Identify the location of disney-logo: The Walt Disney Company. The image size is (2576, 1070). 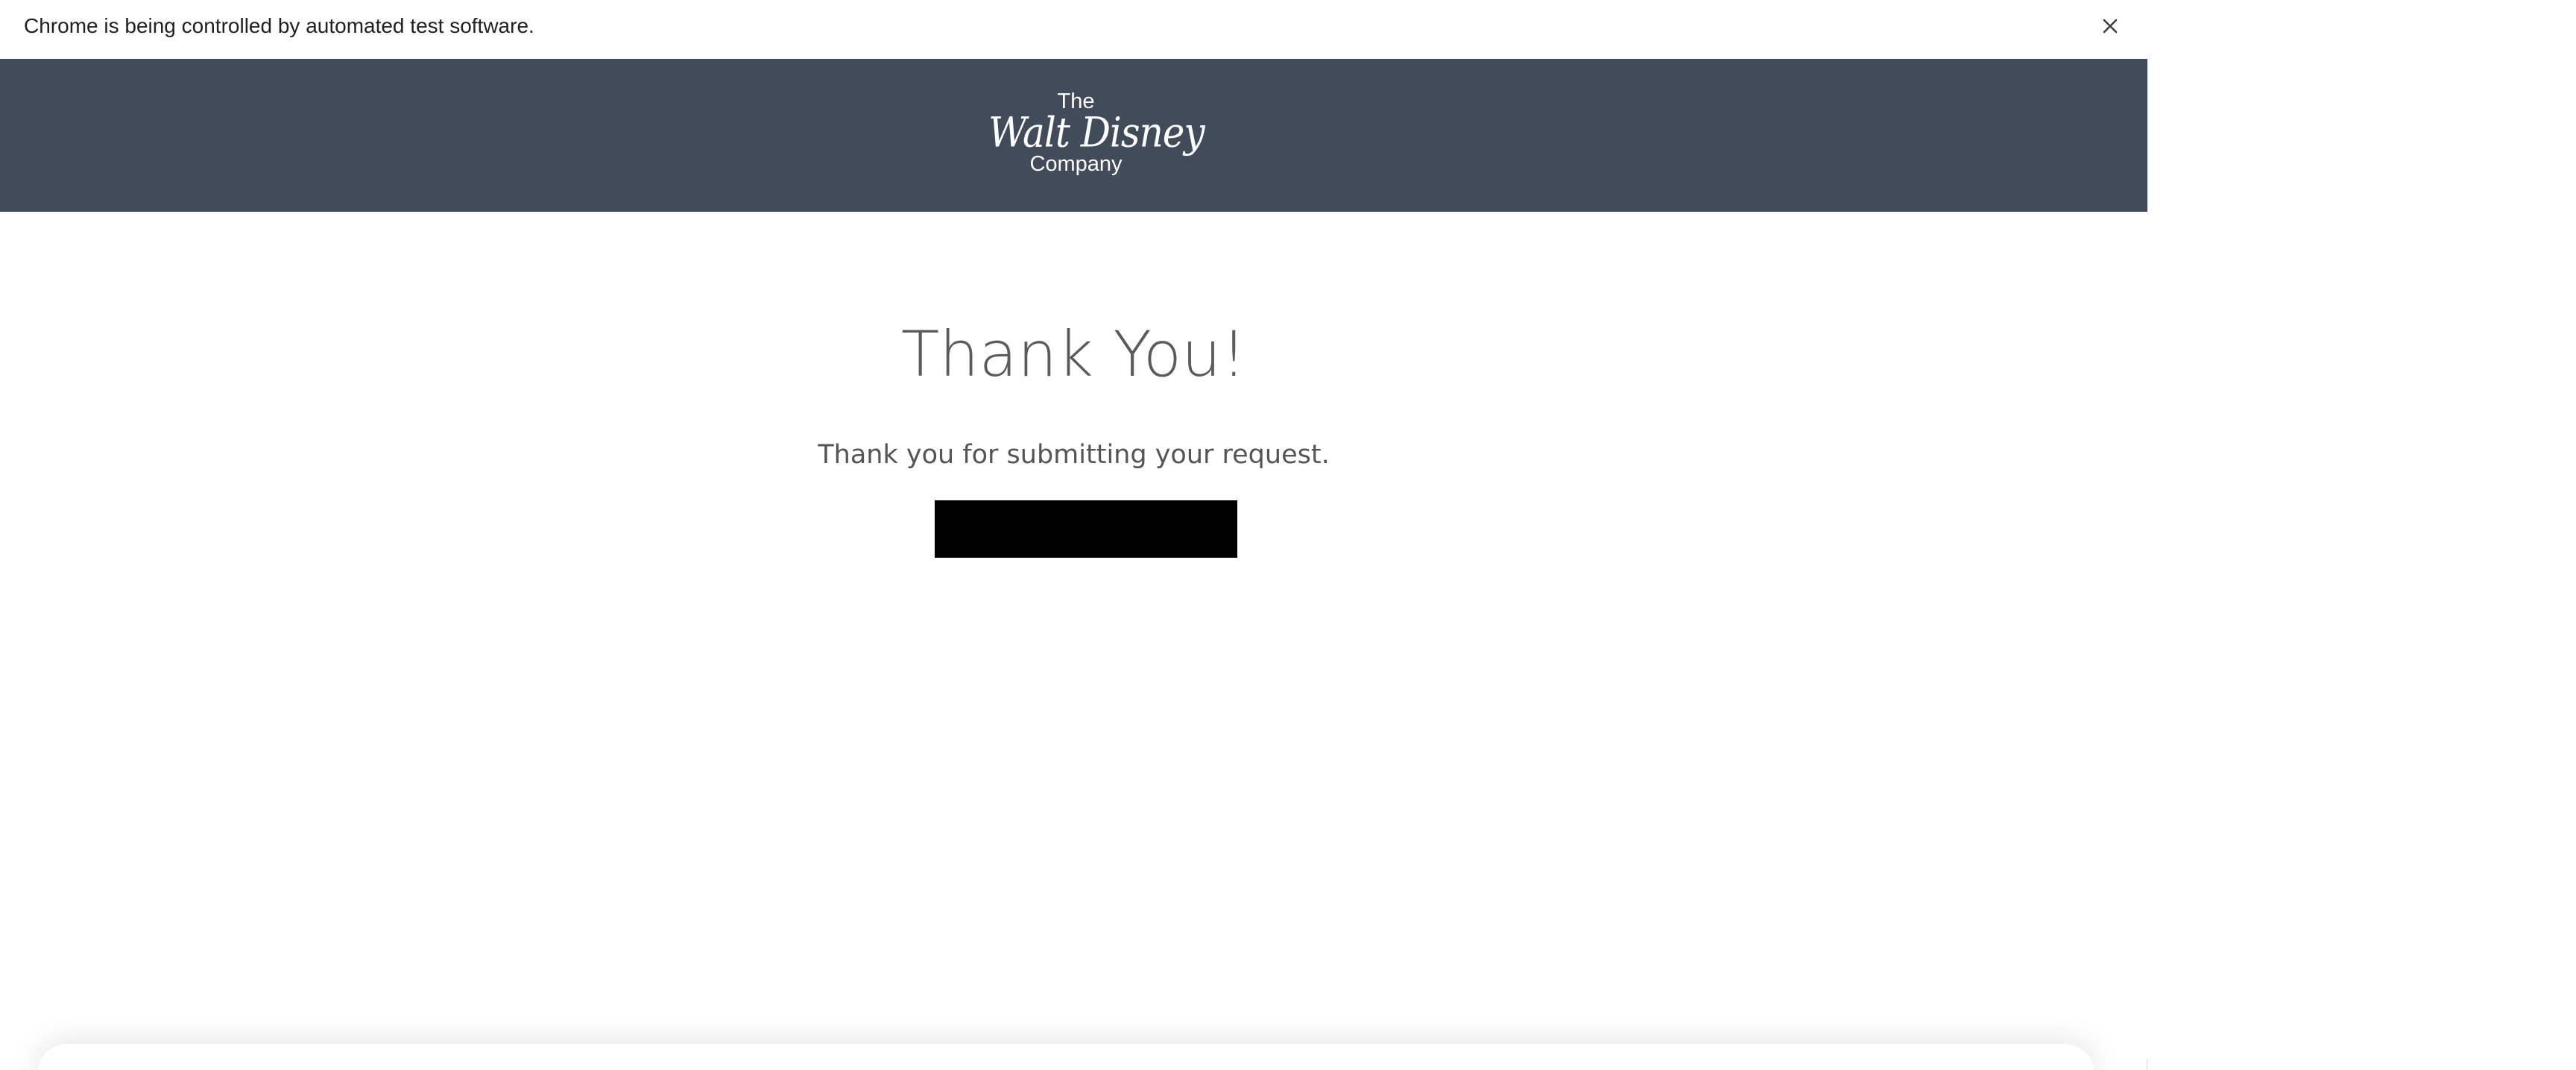
(1096, 135).